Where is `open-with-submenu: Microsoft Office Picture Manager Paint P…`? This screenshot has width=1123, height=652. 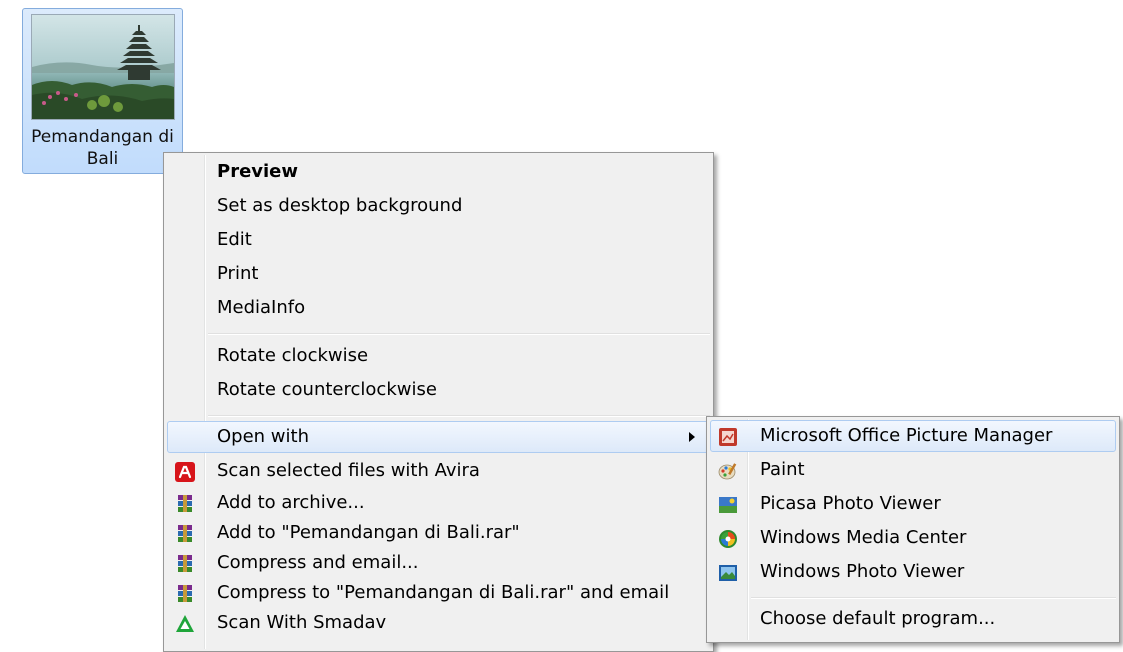
open-with-submenu: Microsoft Office Picture Manager Paint P… is located at coordinates (913, 529).